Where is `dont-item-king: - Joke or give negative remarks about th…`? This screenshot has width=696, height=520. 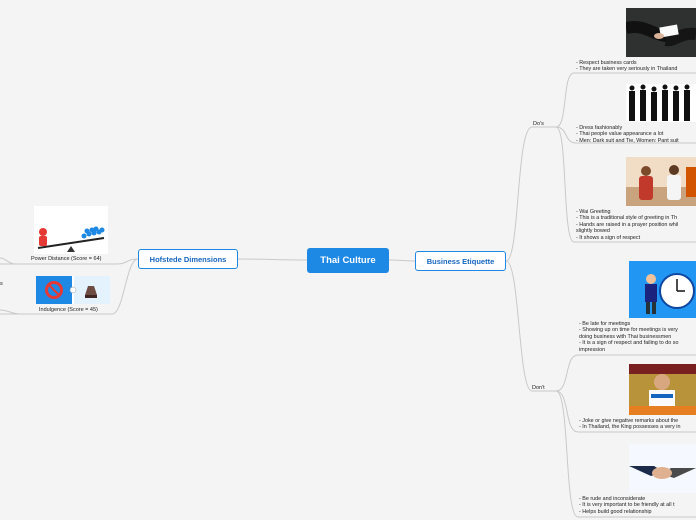 dont-item-king: - Joke or give negative remarks about th… is located at coordinates (637, 424).